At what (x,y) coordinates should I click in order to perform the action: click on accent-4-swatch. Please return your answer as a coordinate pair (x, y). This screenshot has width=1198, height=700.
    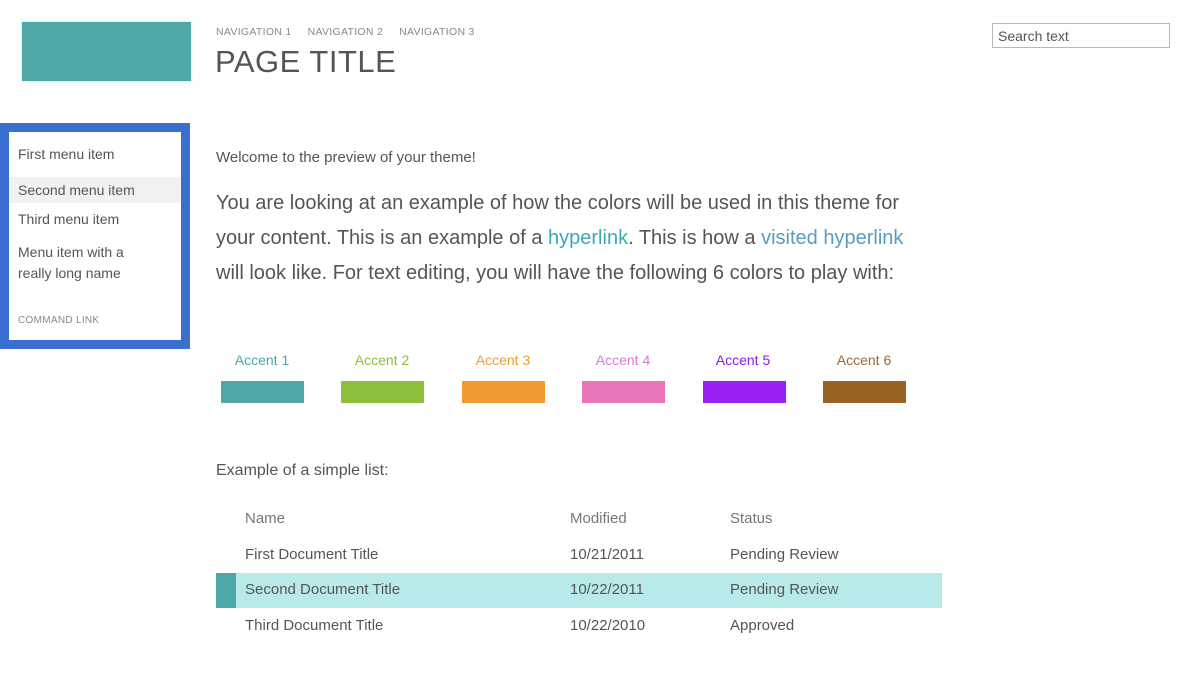
    Looking at the image, I should click on (623, 392).